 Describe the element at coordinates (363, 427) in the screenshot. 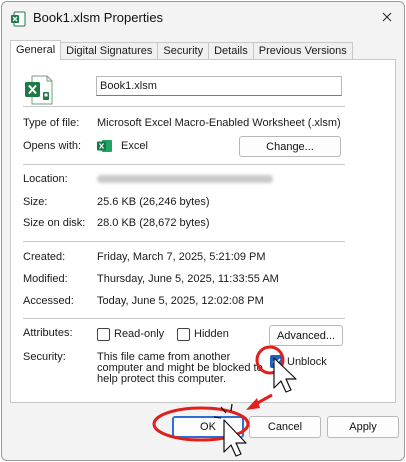

I see `apply-button: Apply` at that location.